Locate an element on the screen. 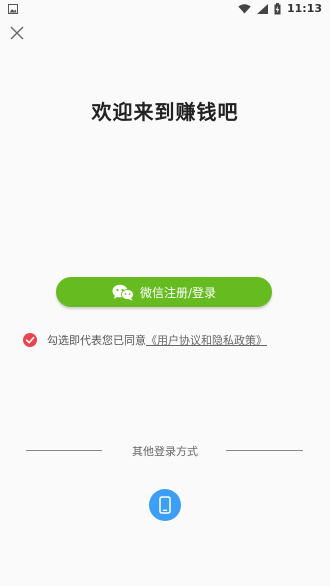 This screenshot has width=330, height=586. welcome-title: 欢迎来到赚钱吧 is located at coordinates (165, 112).